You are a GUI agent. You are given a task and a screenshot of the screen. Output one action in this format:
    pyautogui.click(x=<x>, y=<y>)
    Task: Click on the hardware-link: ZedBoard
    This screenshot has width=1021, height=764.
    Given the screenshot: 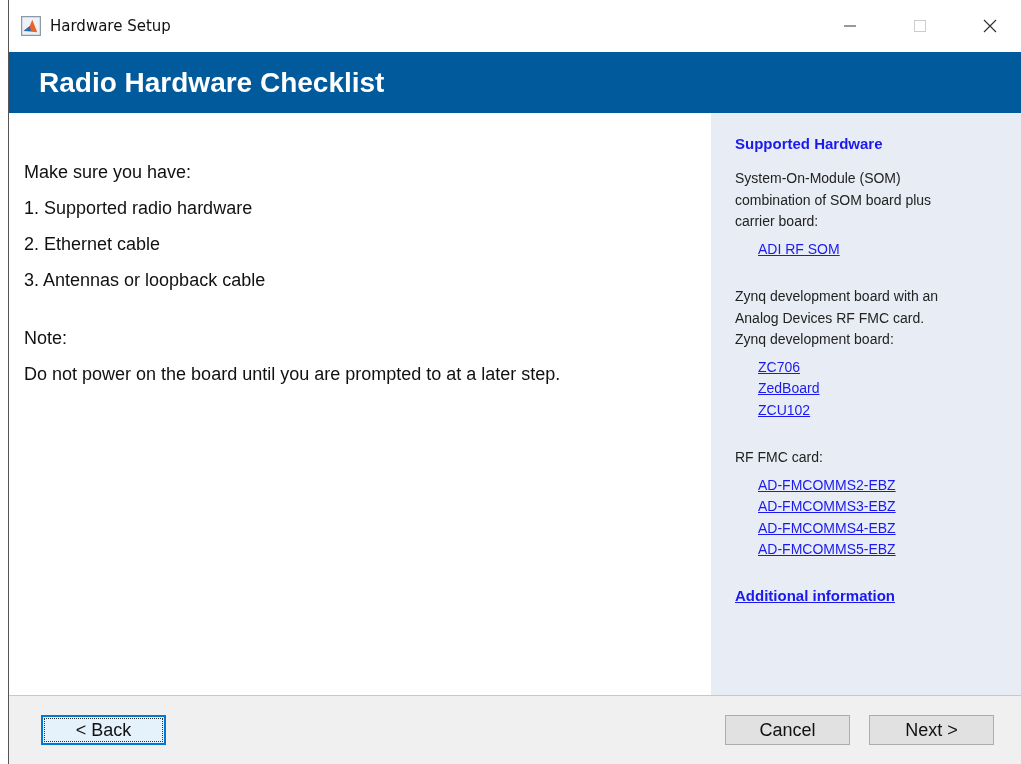 What is the action you would take?
    pyautogui.click(x=789, y=389)
    